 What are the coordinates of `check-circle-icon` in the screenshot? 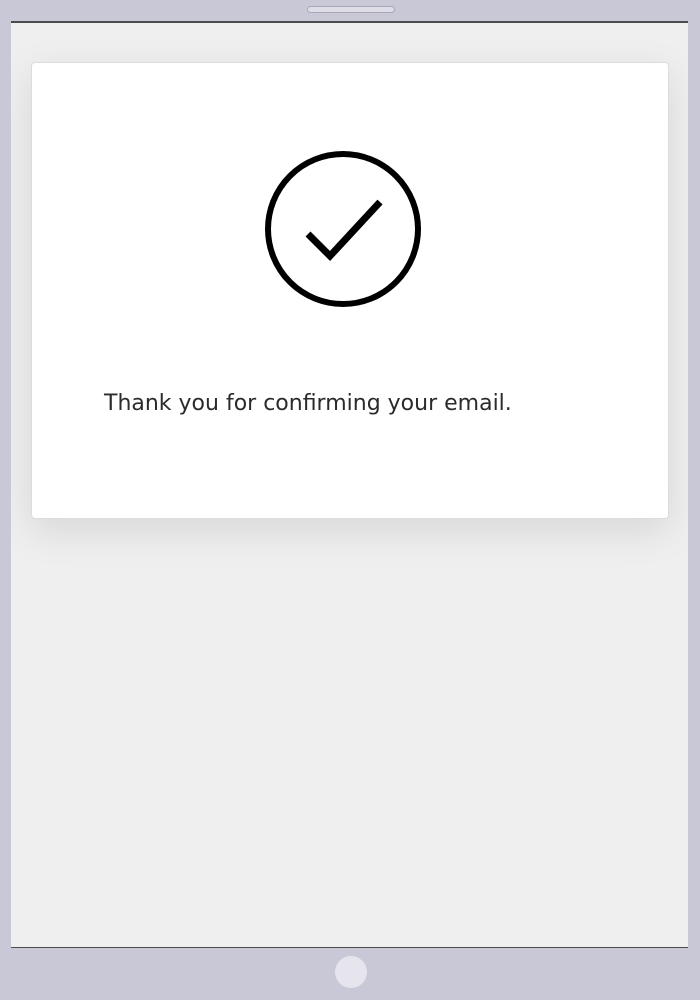 It's located at (343, 229).